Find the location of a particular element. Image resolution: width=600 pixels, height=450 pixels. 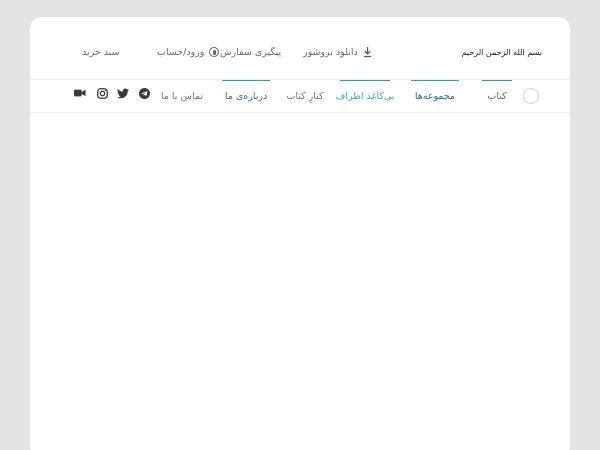

nav-item-label: کنارِ کتاب is located at coordinates (305, 96).